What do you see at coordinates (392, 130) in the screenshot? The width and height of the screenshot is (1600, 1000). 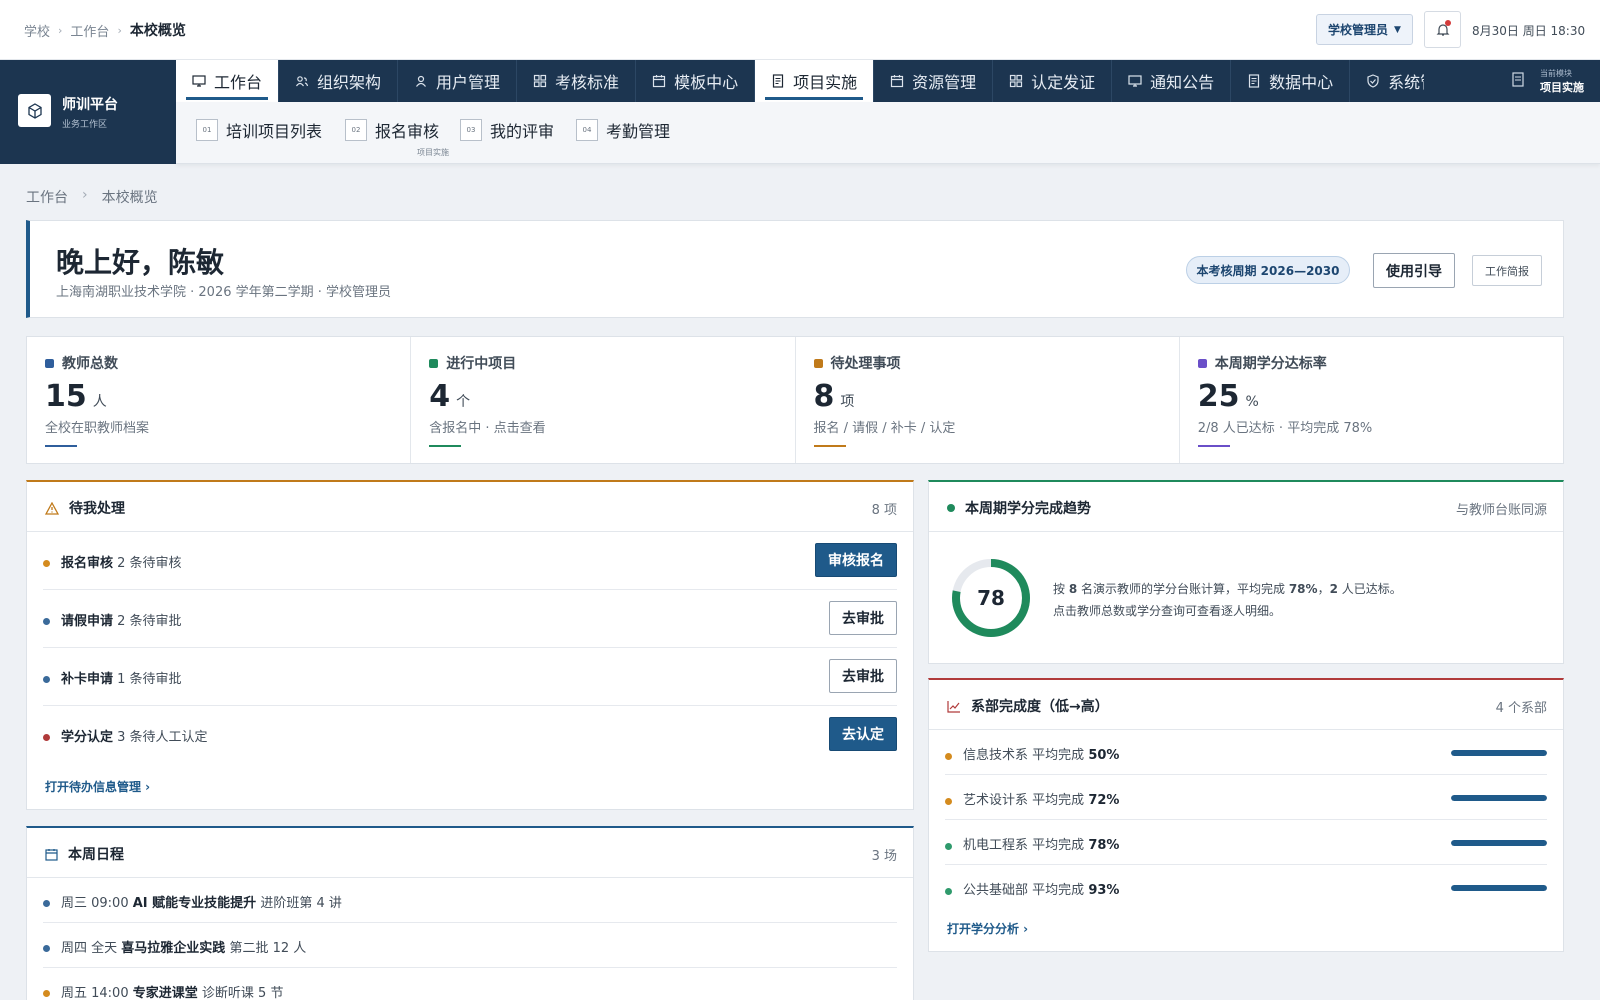 I see `subnav-item-enroll-review: 02 报名审核` at bounding box center [392, 130].